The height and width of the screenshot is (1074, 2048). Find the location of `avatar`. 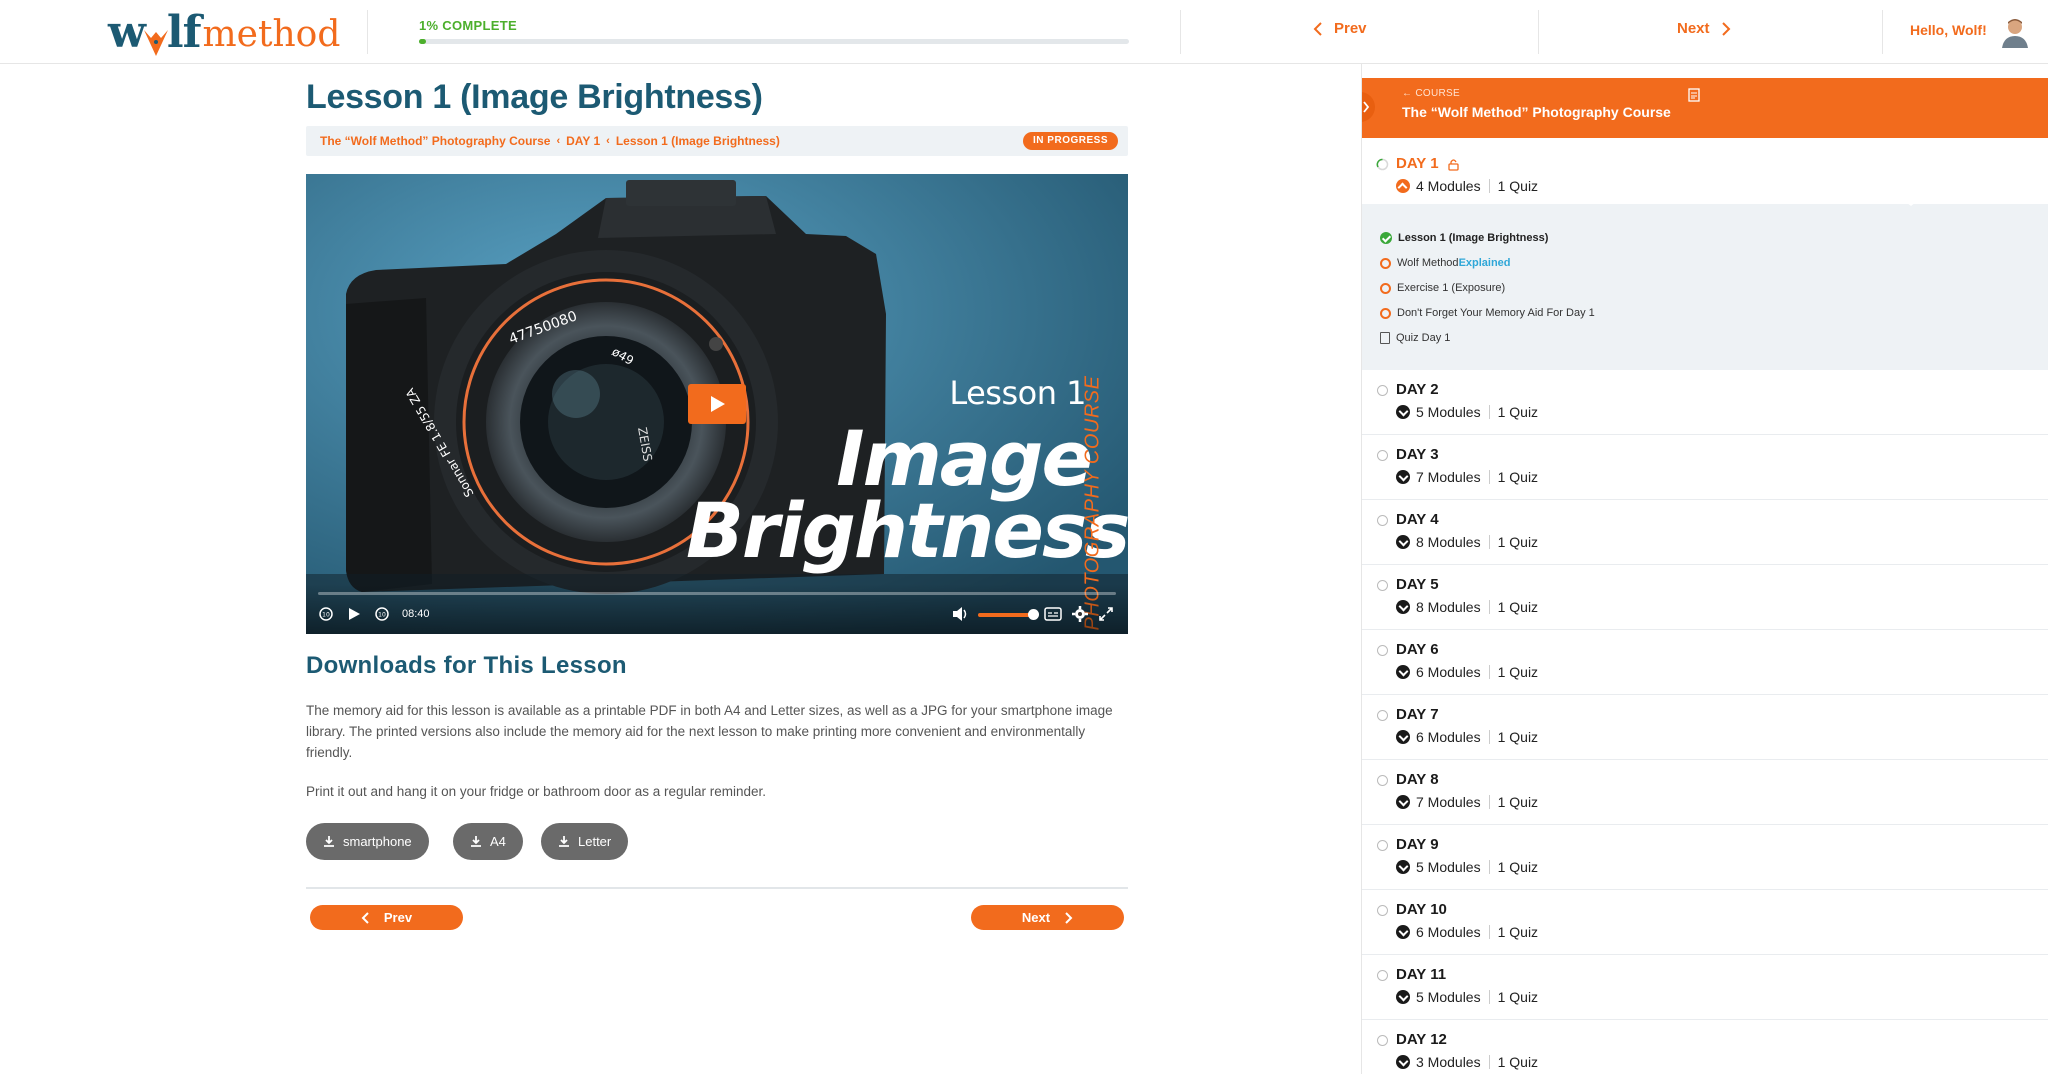

avatar is located at coordinates (2015, 32).